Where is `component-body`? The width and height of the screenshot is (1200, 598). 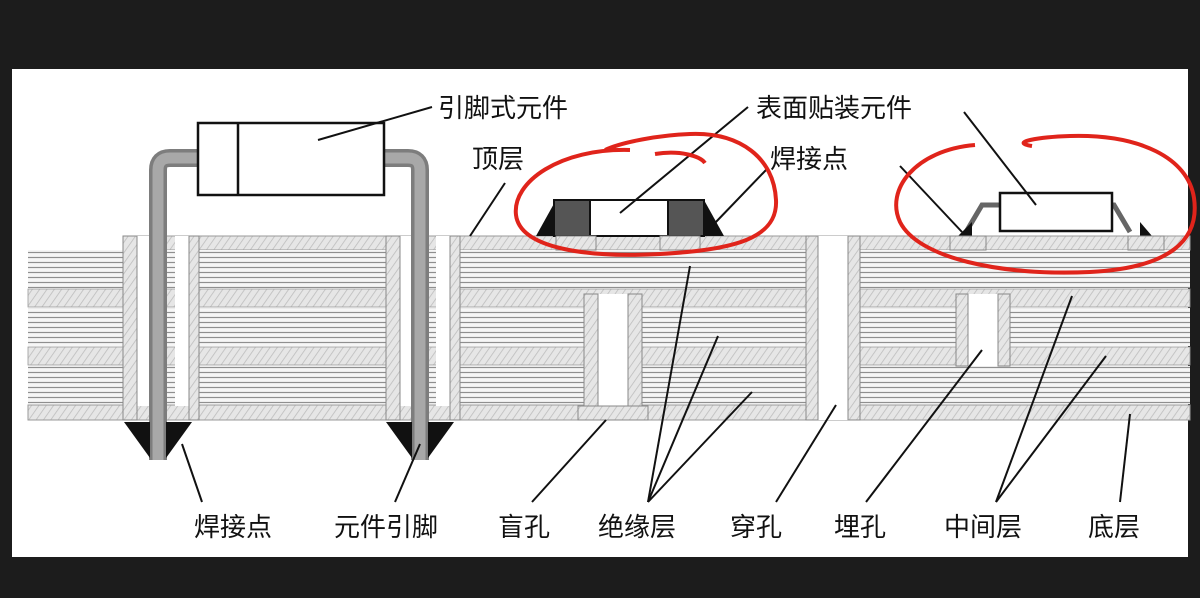 component-body is located at coordinates (291, 159).